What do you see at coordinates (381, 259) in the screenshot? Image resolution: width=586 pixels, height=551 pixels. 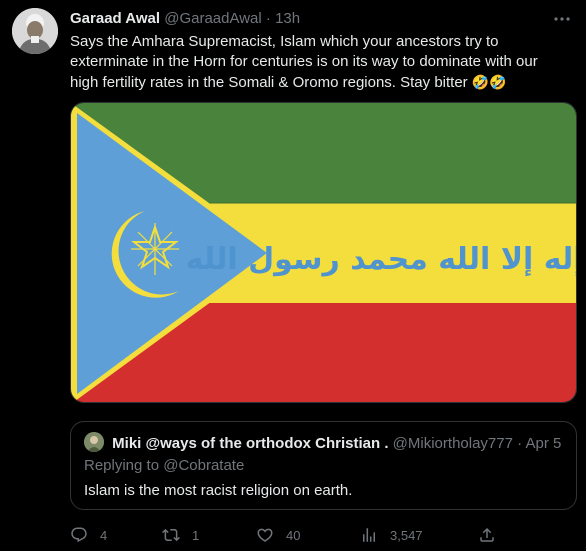 I see `shahada-text: لا إله إلا الله محمد رسول الله` at bounding box center [381, 259].